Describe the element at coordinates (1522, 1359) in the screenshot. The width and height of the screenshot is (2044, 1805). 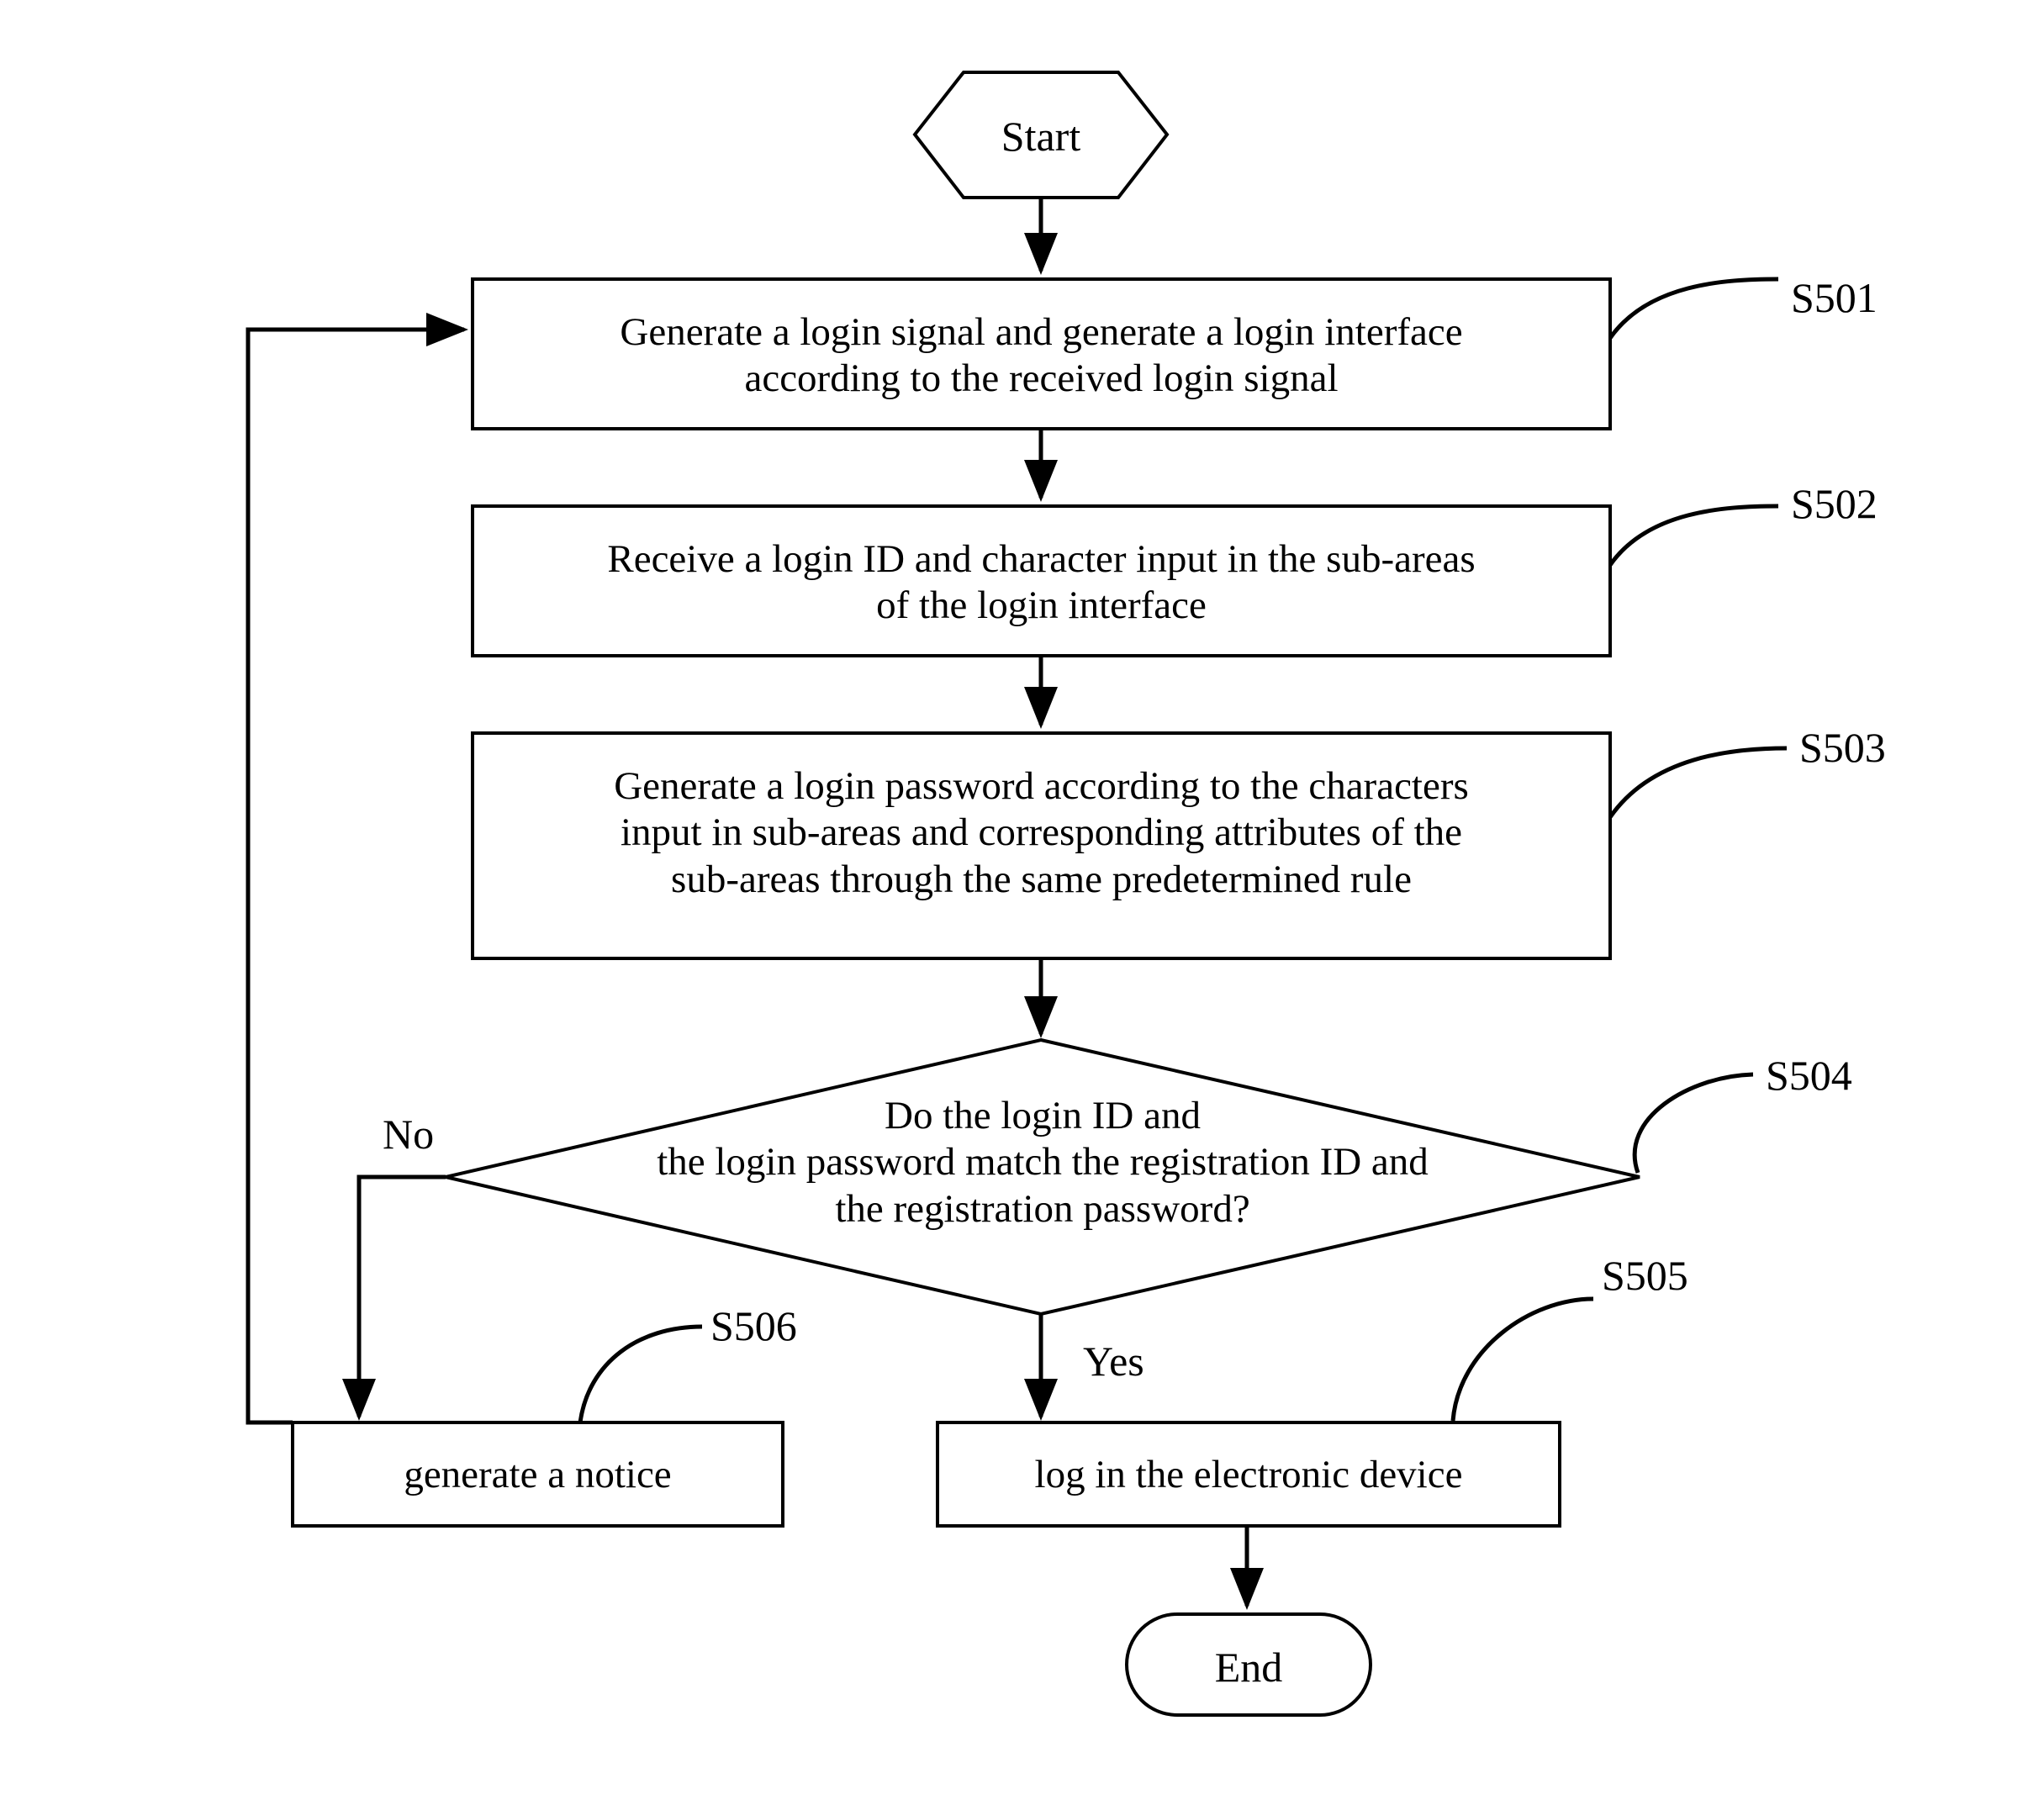
I see `leader-line-s505` at that location.